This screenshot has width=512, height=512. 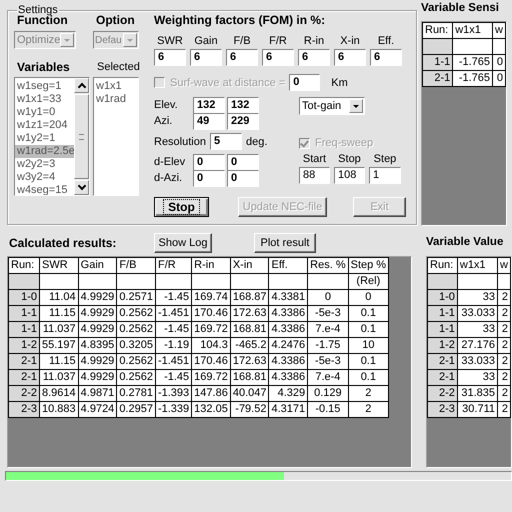 What do you see at coordinates (288, 394) in the screenshot?
I see `table-cell: 4.329` at bounding box center [288, 394].